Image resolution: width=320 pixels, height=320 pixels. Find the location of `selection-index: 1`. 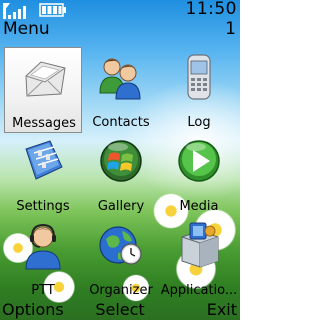

selection-index: 1 is located at coordinates (230, 29).